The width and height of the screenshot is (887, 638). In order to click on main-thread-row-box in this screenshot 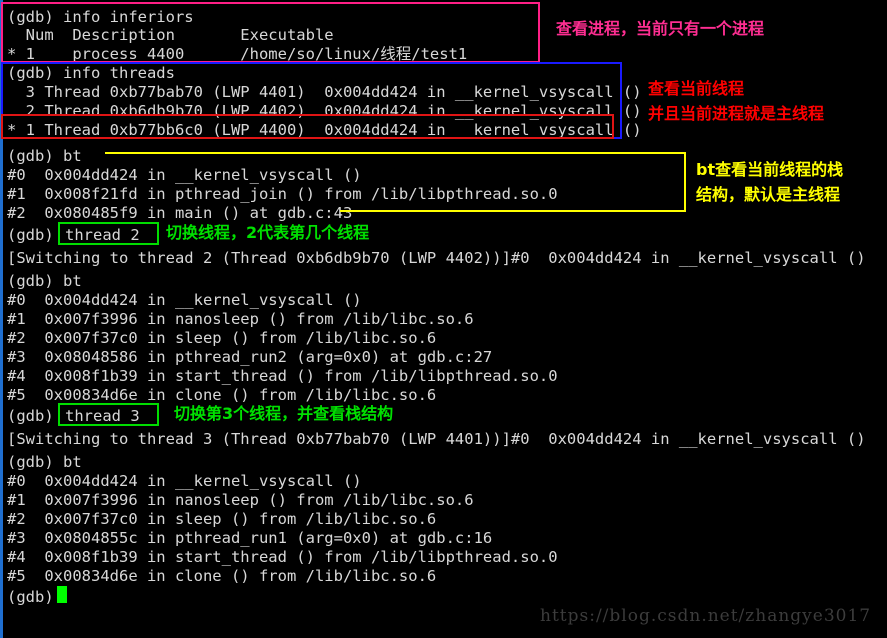, I will do `click(307, 126)`.